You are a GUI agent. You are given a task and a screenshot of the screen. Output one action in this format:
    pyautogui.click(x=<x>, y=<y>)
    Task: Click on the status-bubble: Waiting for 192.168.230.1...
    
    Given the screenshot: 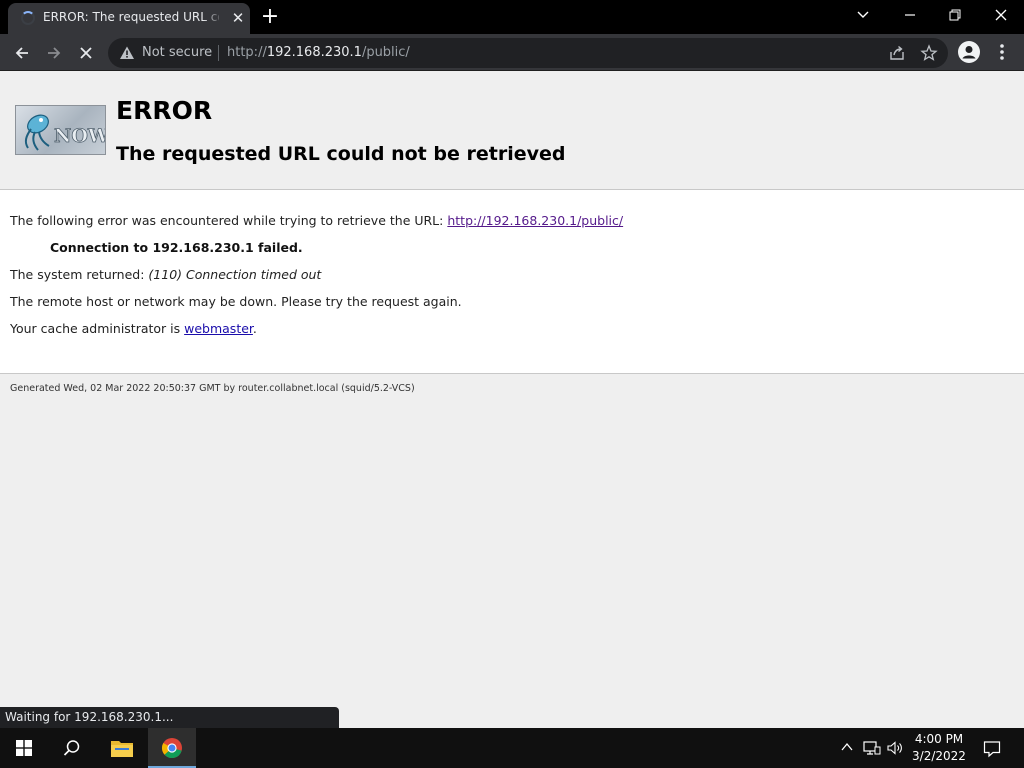 What is the action you would take?
    pyautogui.click(x=169, y=717)
    